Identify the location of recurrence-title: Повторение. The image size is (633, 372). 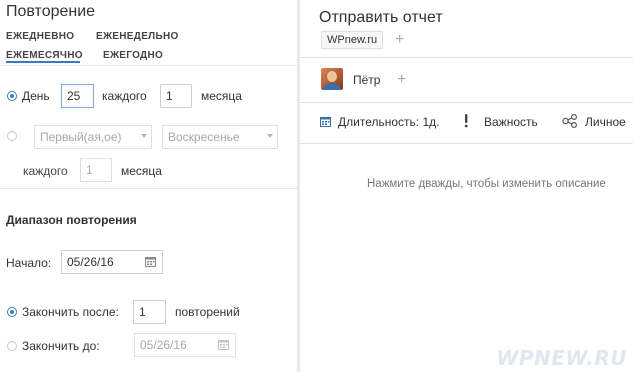
(51, 11).